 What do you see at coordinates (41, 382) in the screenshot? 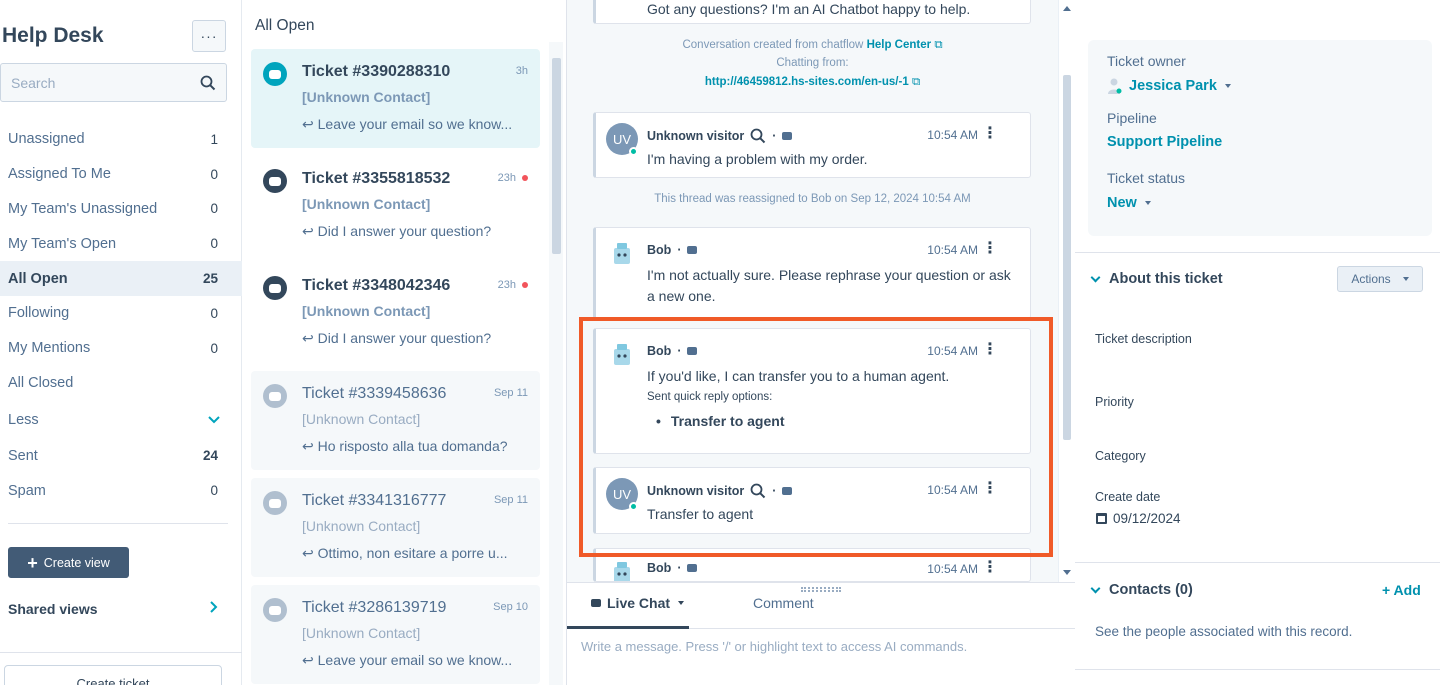
I see `view-label: All Closed` at bounding box center [41, 382].